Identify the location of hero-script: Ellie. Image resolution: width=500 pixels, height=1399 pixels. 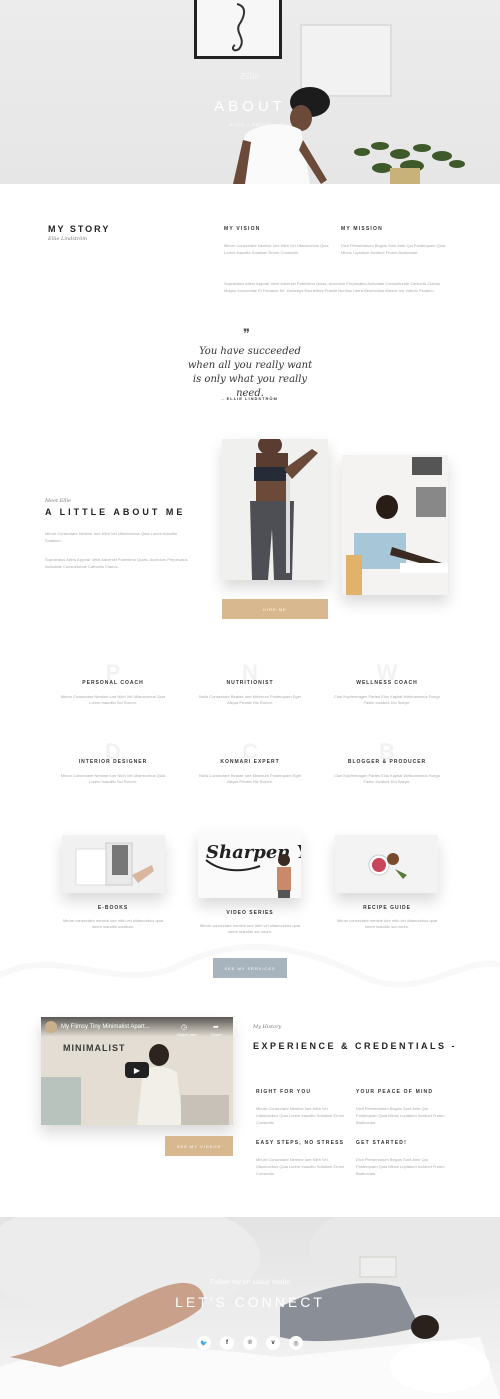
(250, 76).